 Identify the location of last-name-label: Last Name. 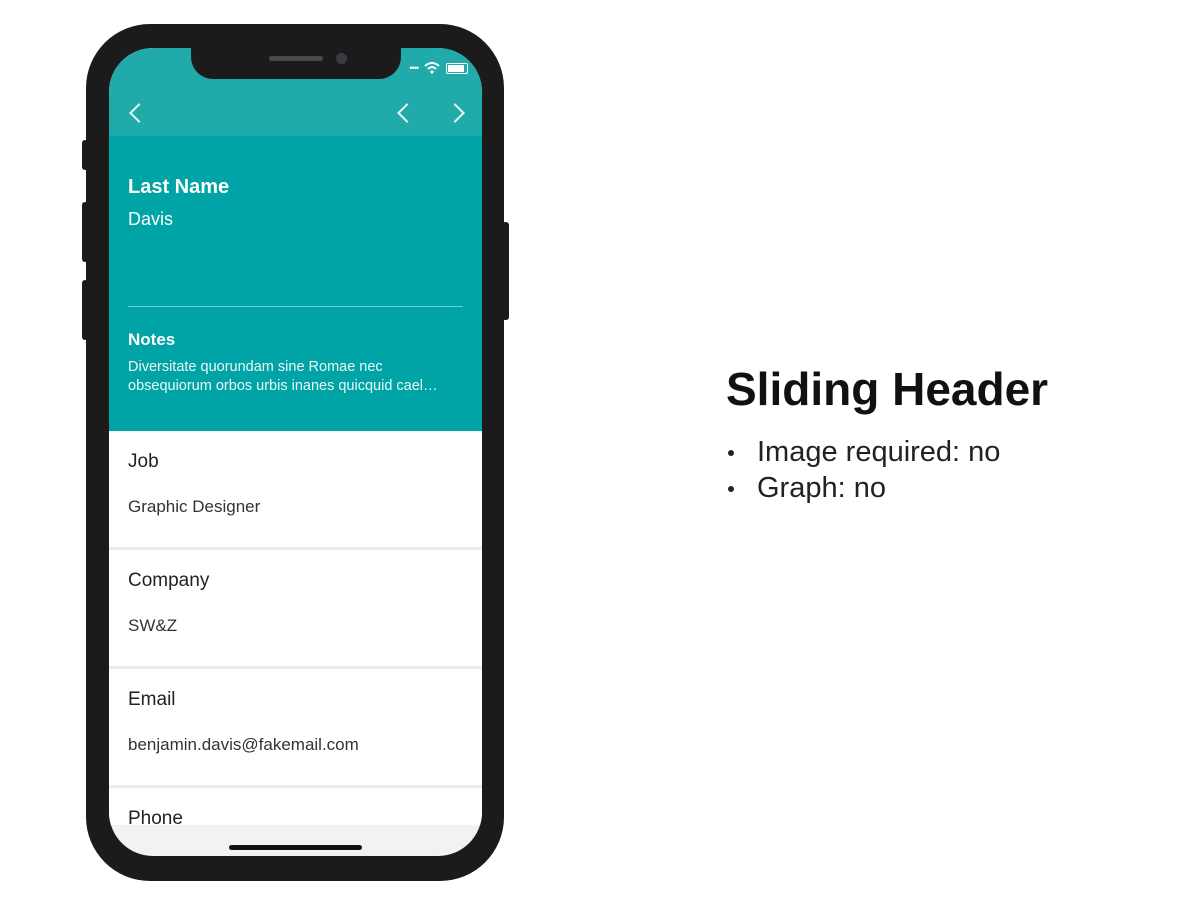
(179, 187).